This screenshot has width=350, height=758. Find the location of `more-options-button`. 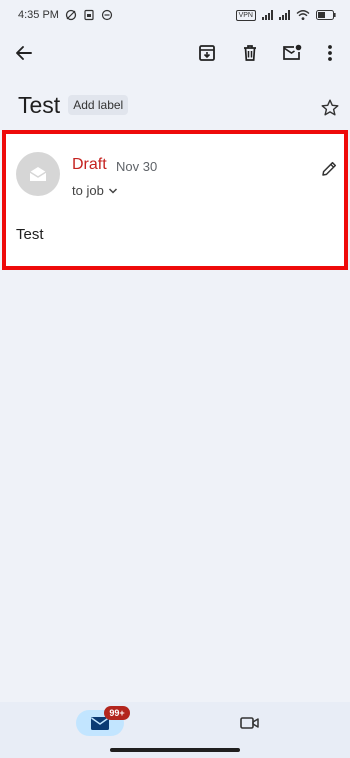

more-options-button is located at coordinates (330, 53).